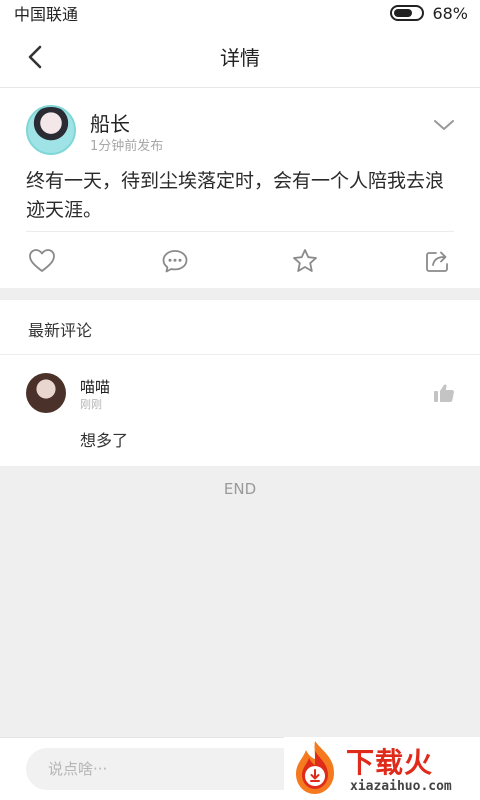  I want to click on battery-icon, so click(407, 13).